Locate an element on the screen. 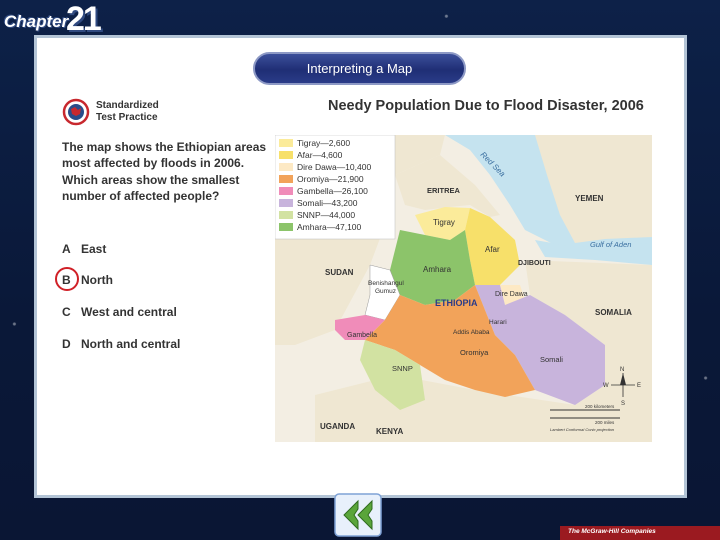 The height and width of the screenshot is (540, 720). legend-tigray: Tigray—2,600 is located at coordinates (323, 143).